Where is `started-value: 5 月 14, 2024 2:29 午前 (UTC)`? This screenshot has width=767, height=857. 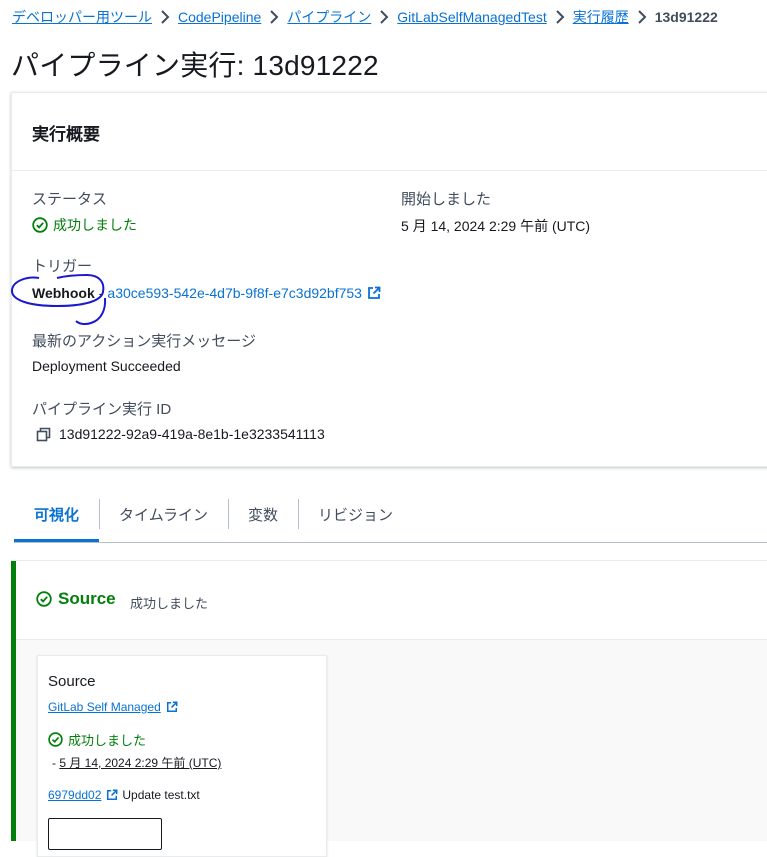 started-value: 5 月 14, 2024 2:29 午前 (UTC) is located at coordinates (496, 226).